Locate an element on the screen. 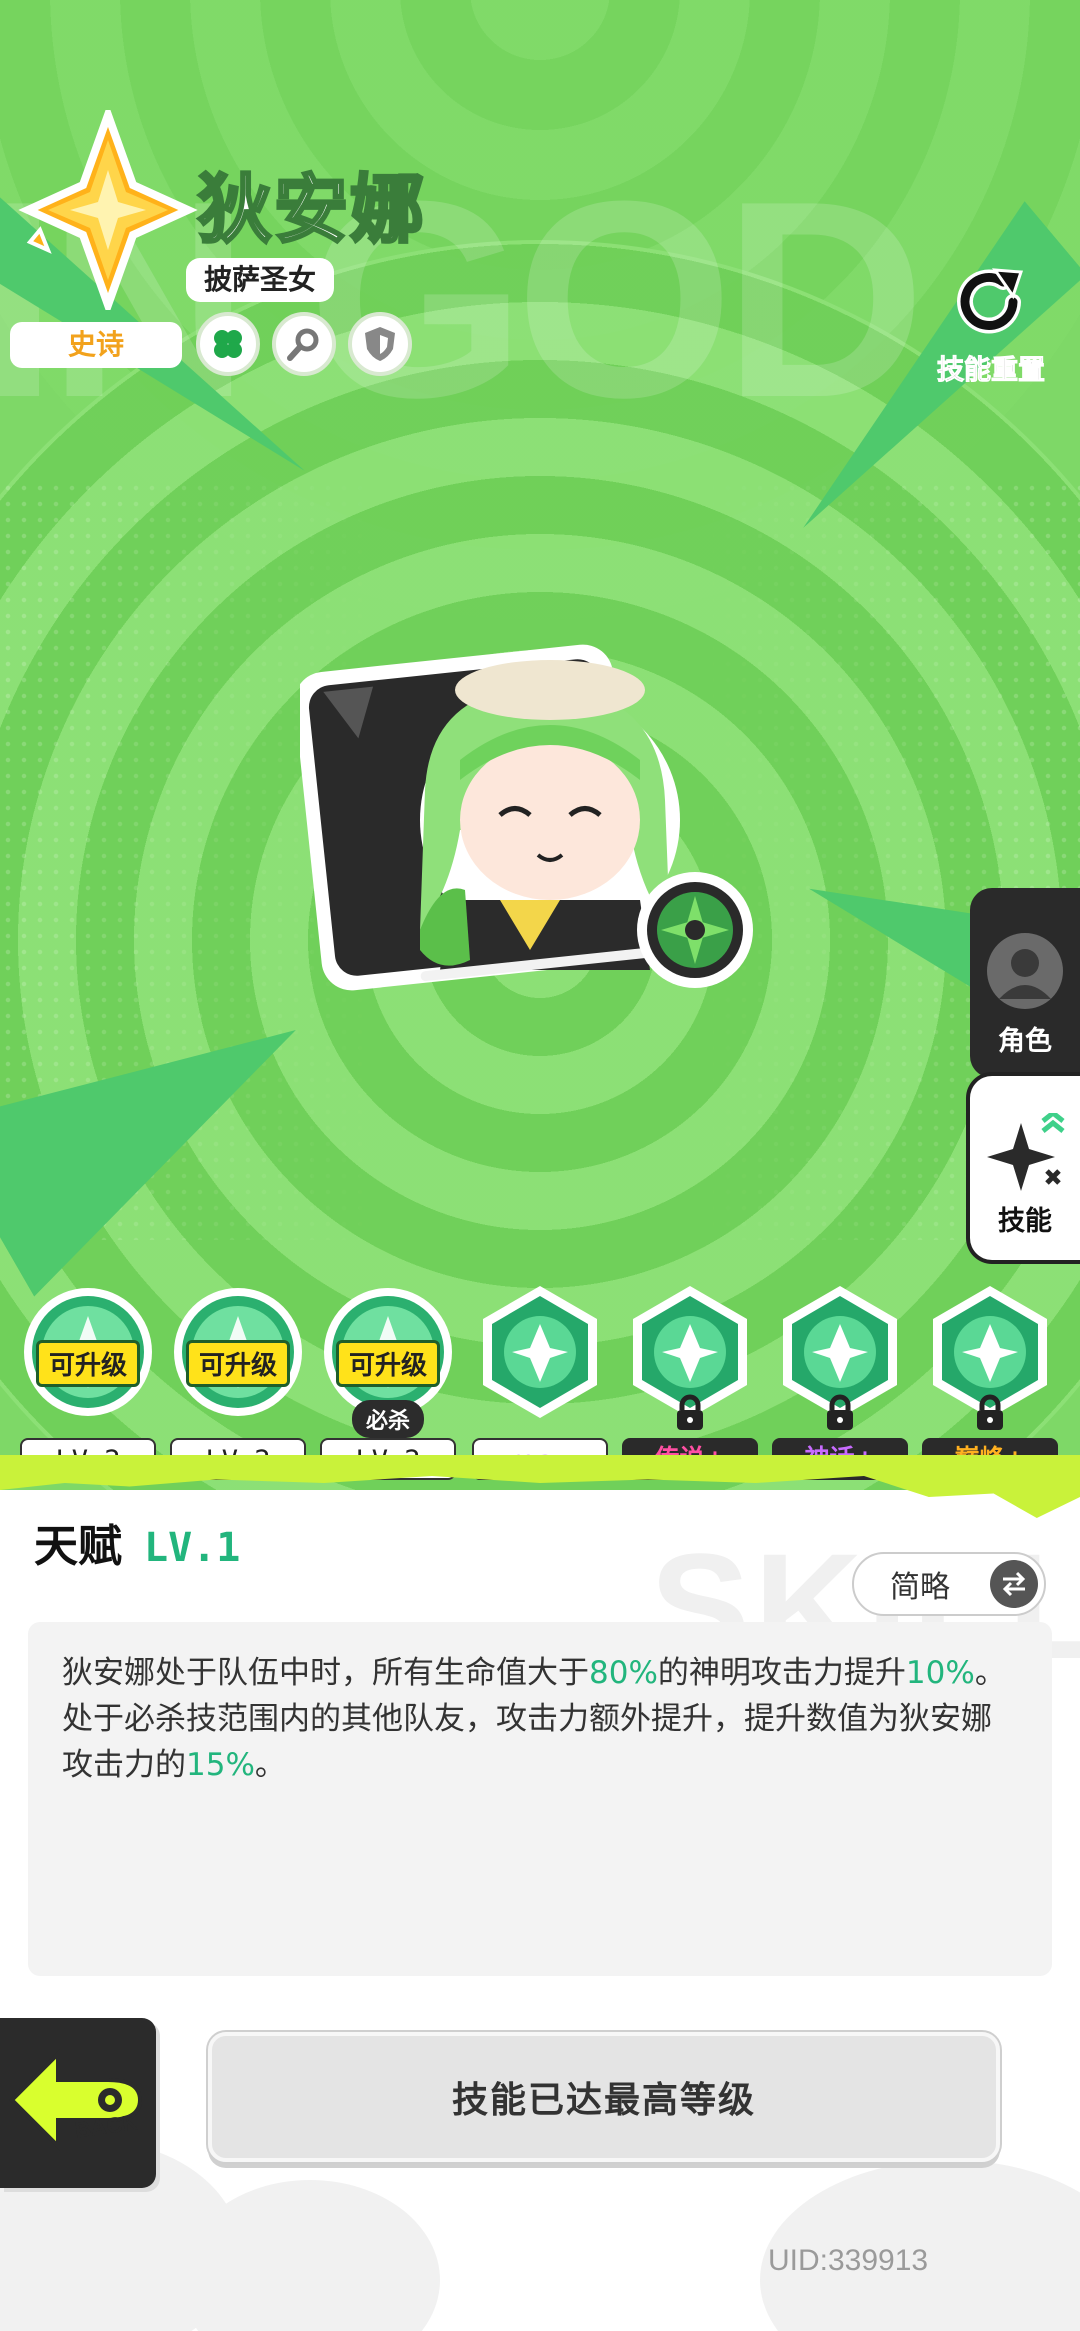 Image resolution: width=1080 pixels, height=2331 pixels. skill-icon is located at coordinates (540, 1352).